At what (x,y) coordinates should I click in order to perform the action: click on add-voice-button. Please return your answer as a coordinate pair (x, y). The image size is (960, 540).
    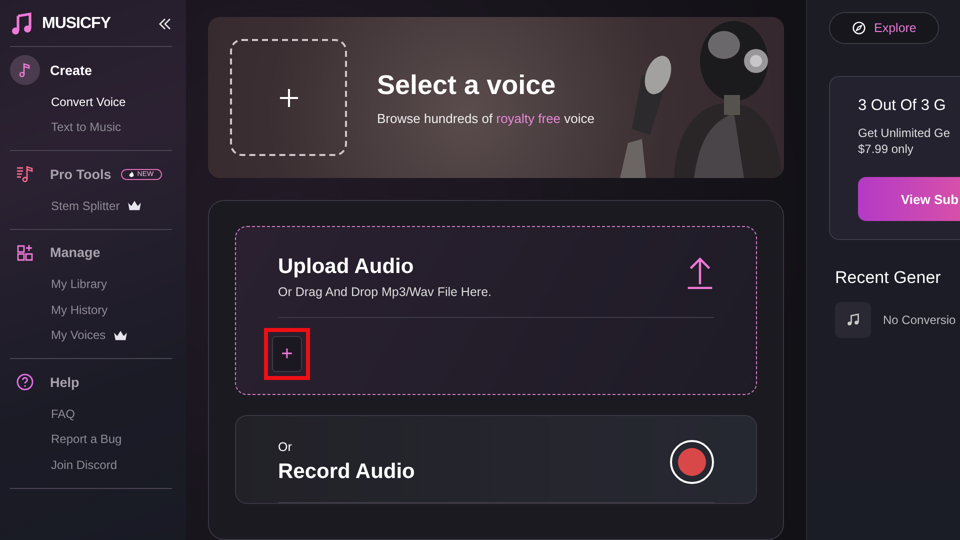
    Looking at the image, I should click on (288, 97).